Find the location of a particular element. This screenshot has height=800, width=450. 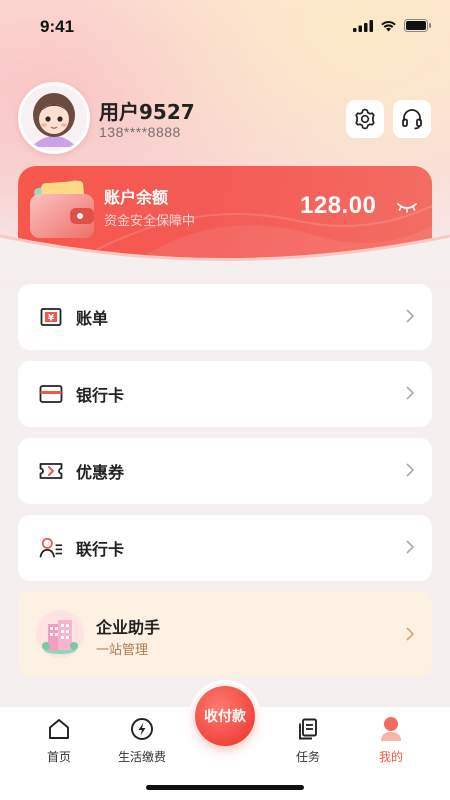

task-list-icon is located at coordinates (308, 729).